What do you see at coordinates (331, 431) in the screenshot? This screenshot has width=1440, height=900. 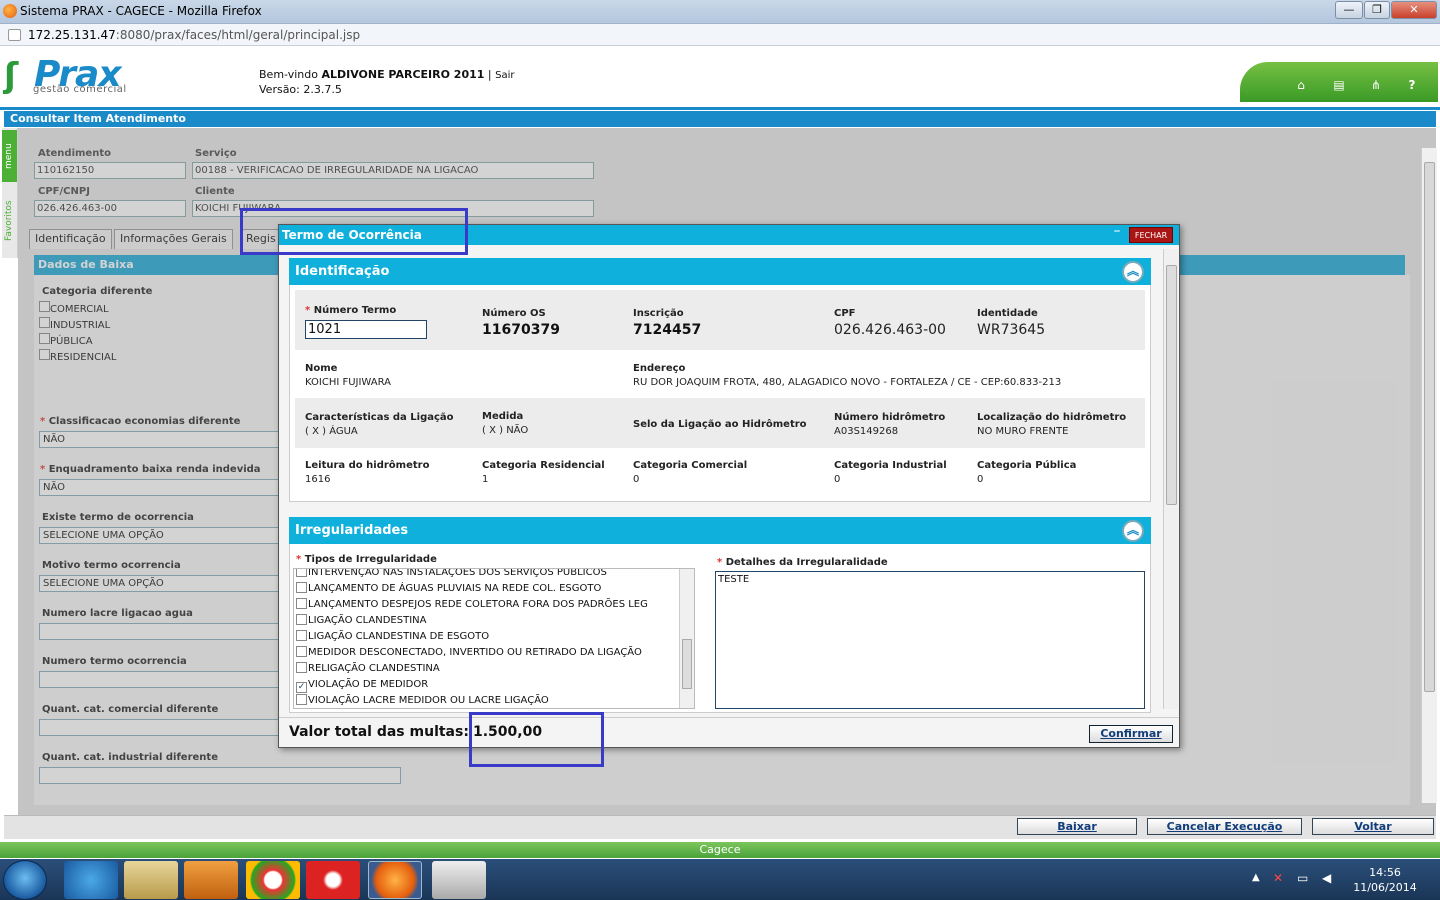 I see `caracteristicas-value: ( X ) ÁGUA` at bounding box center [331, 431].